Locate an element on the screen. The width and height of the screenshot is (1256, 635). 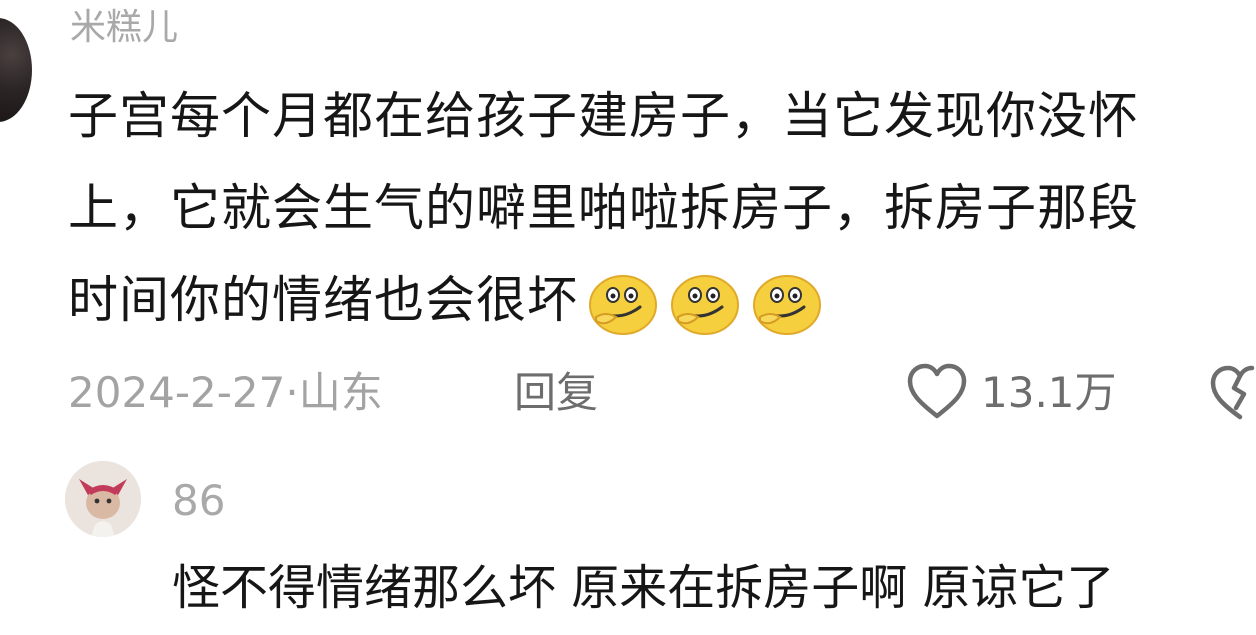
comment-date-location: 2024-2-27·山东 is located at coordinates (225, 392).